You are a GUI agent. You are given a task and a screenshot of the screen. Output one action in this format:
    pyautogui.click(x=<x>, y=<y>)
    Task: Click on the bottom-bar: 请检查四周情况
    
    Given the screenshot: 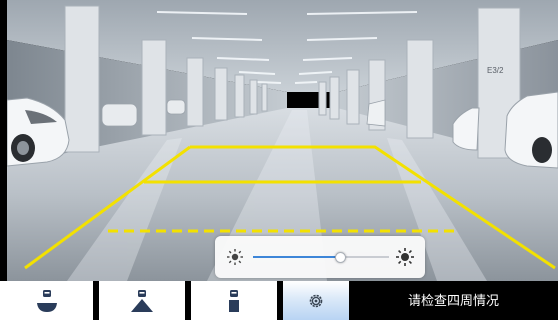 What is the action you would take?
    pyautogui.click(x=279, y=300)
    